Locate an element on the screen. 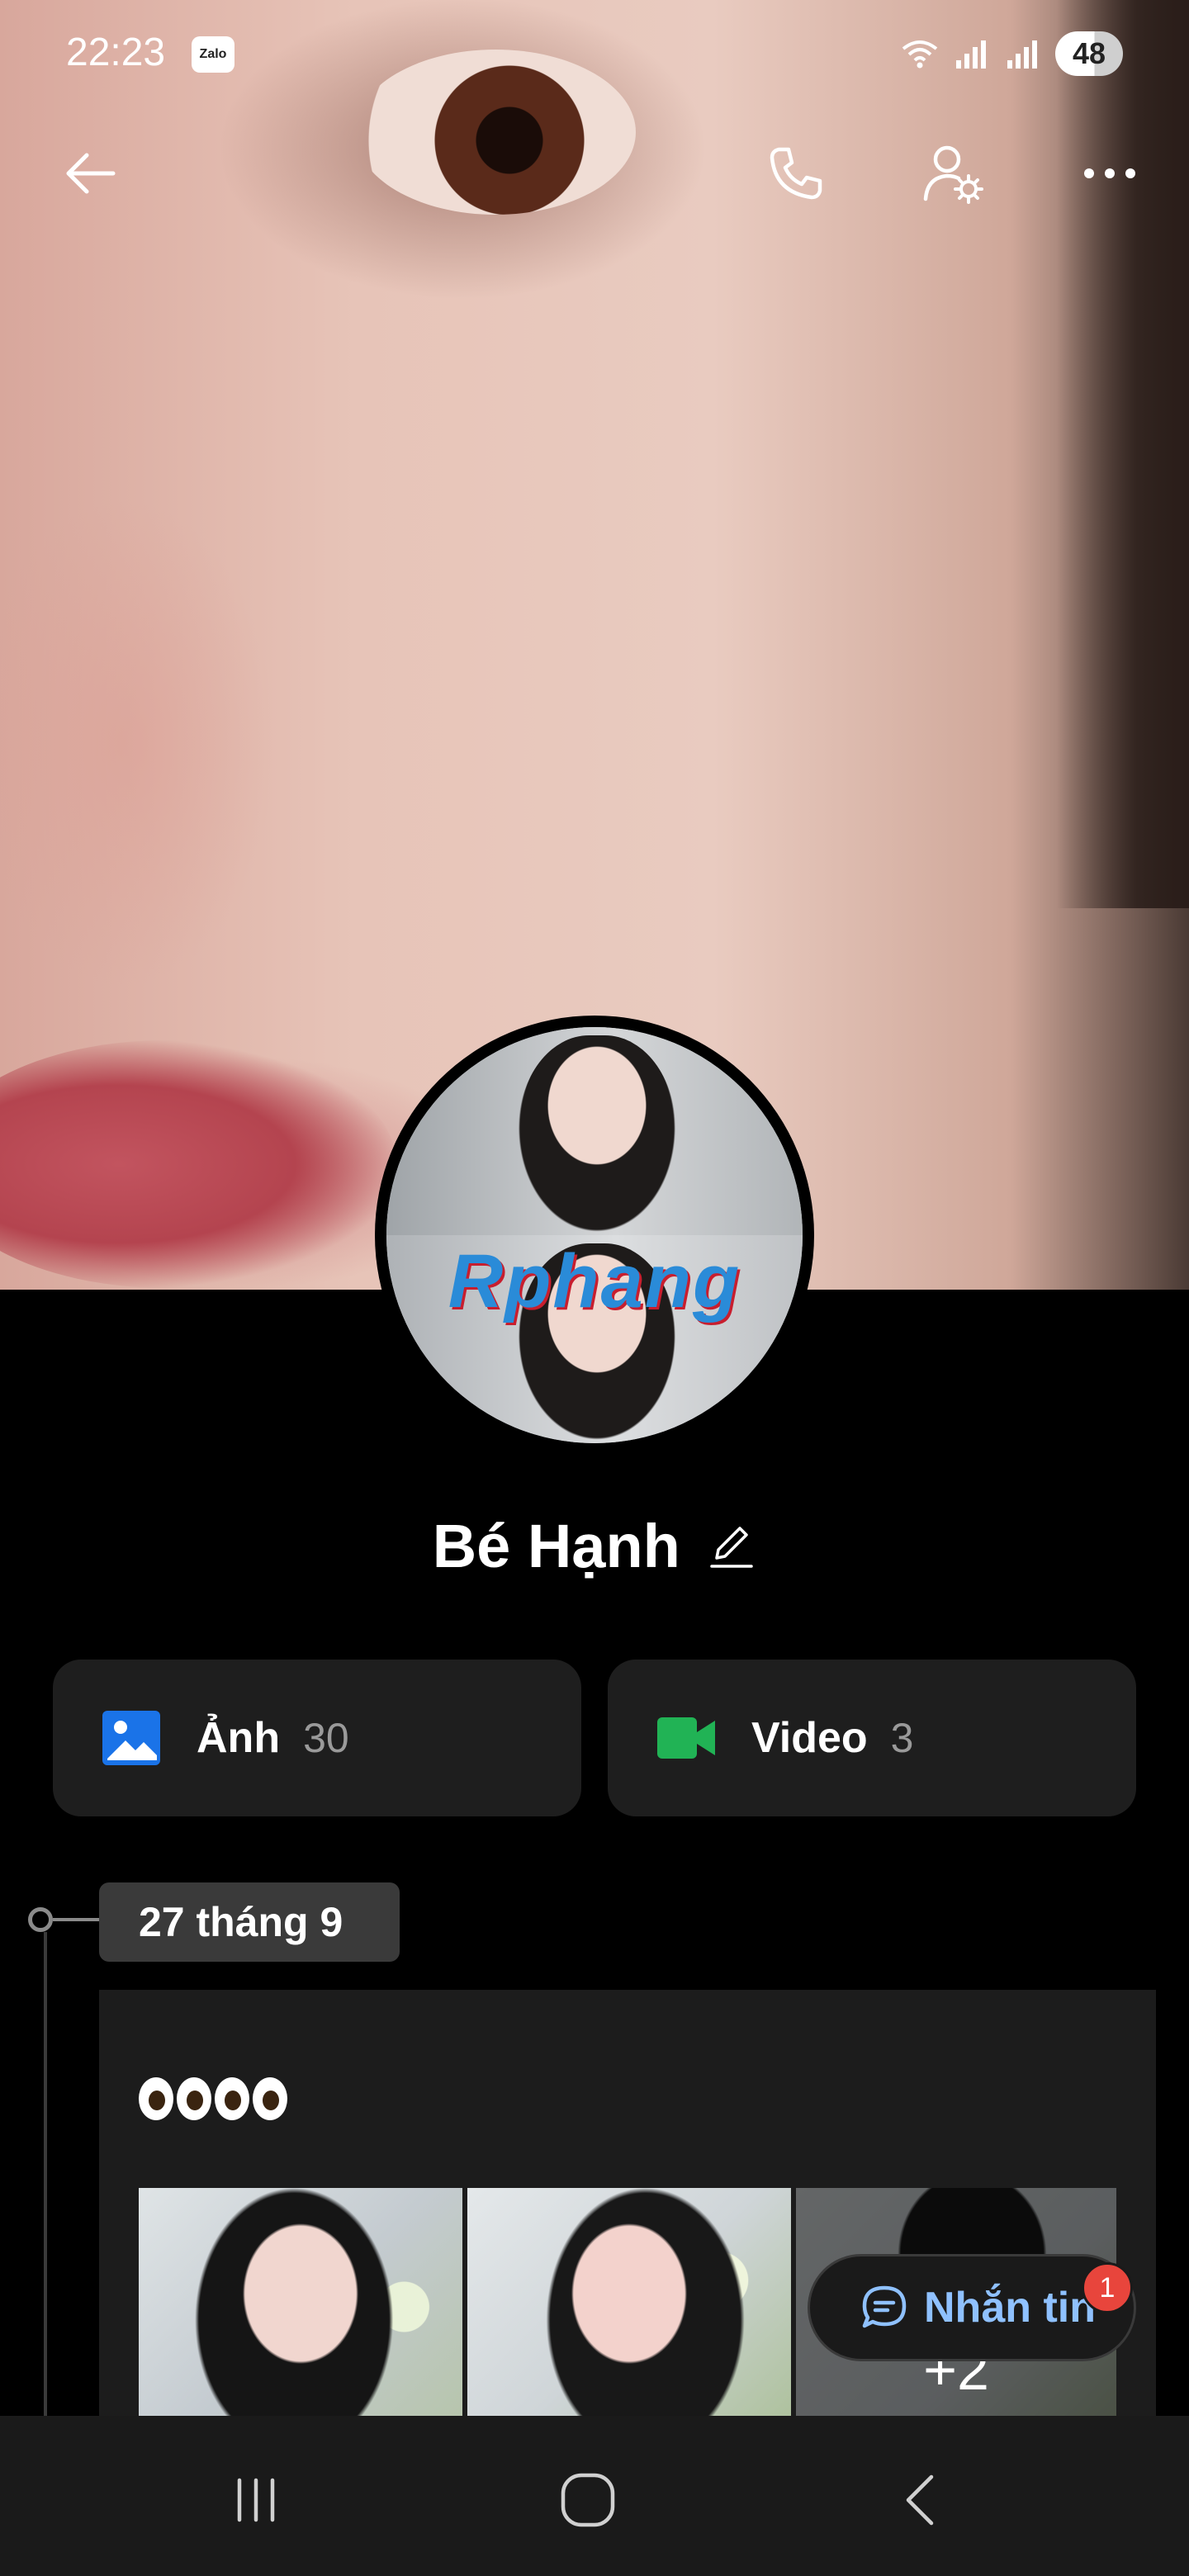  signal-2-icon is located at coordinates (1022, 54).